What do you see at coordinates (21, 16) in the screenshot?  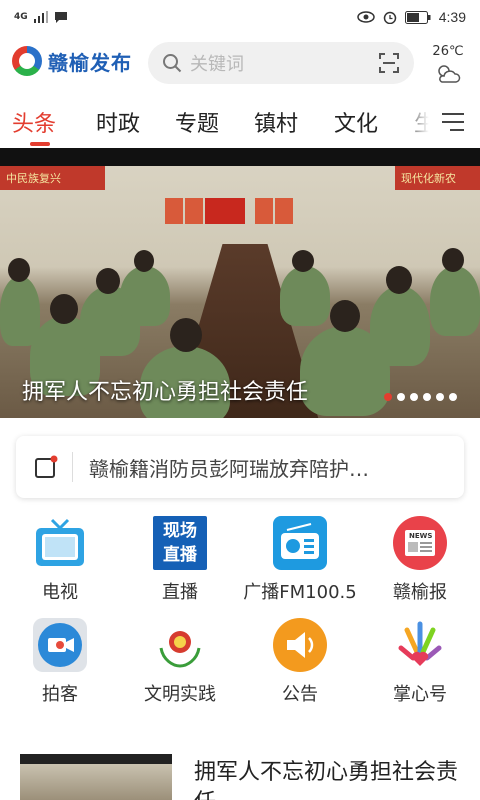 I see `network-type: 4G` at bounding box center [21, 16].